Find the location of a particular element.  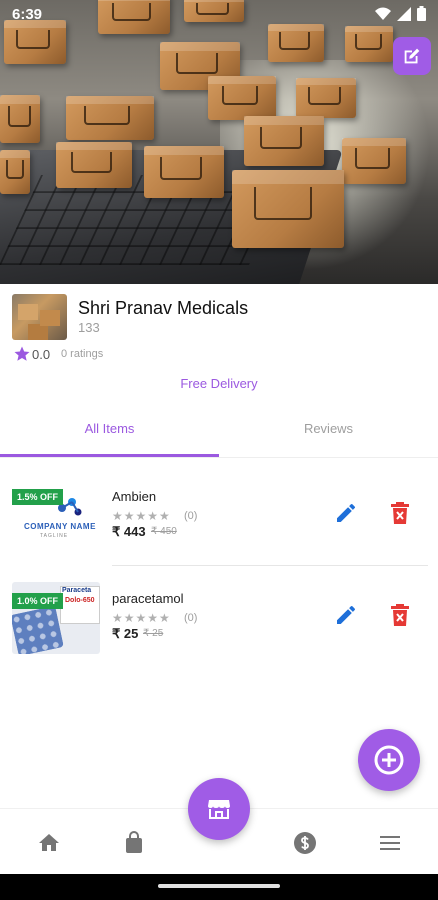

edit-cover-button is located at coordinates (412, 56).